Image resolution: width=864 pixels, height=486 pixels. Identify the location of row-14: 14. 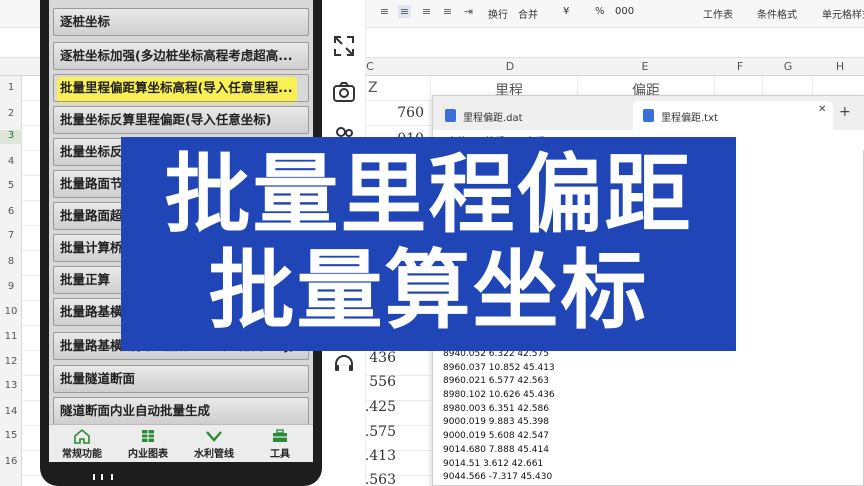
(11, 411).